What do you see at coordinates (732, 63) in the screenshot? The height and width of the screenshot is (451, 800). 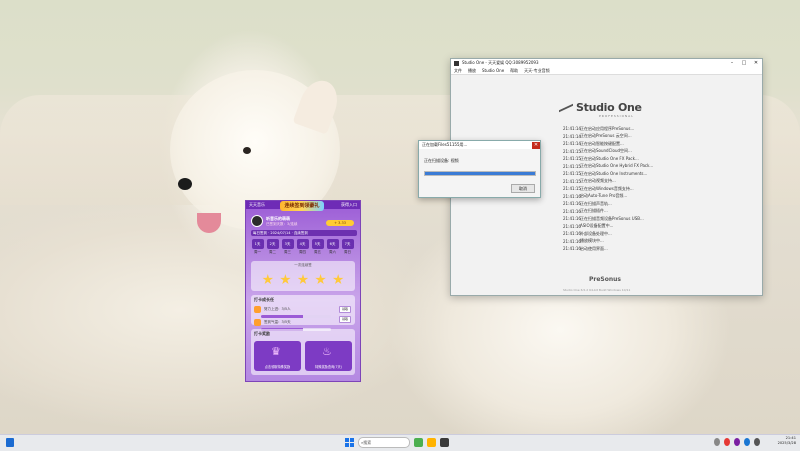 I see `minimize-icon: –` at bounding box center [732, 63].